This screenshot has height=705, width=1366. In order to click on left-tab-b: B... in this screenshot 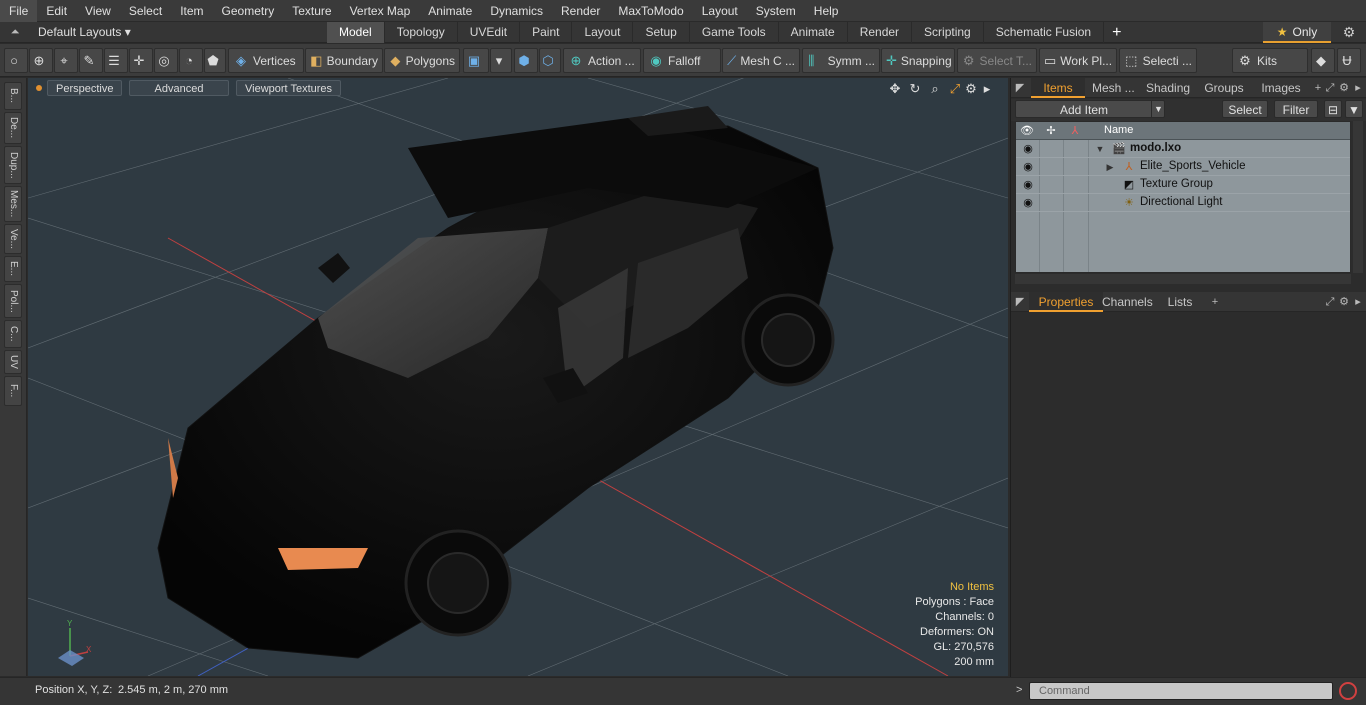, I will do `click(13, 96)`.